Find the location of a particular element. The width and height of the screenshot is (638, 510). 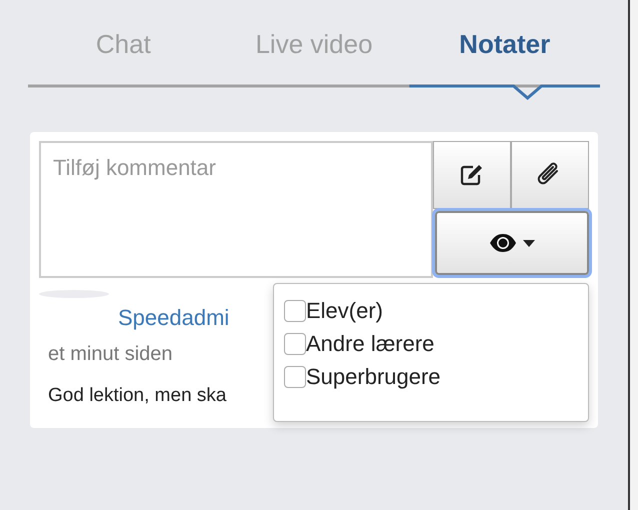

visibility-dropdown-button is located at coordinates (512, 243).